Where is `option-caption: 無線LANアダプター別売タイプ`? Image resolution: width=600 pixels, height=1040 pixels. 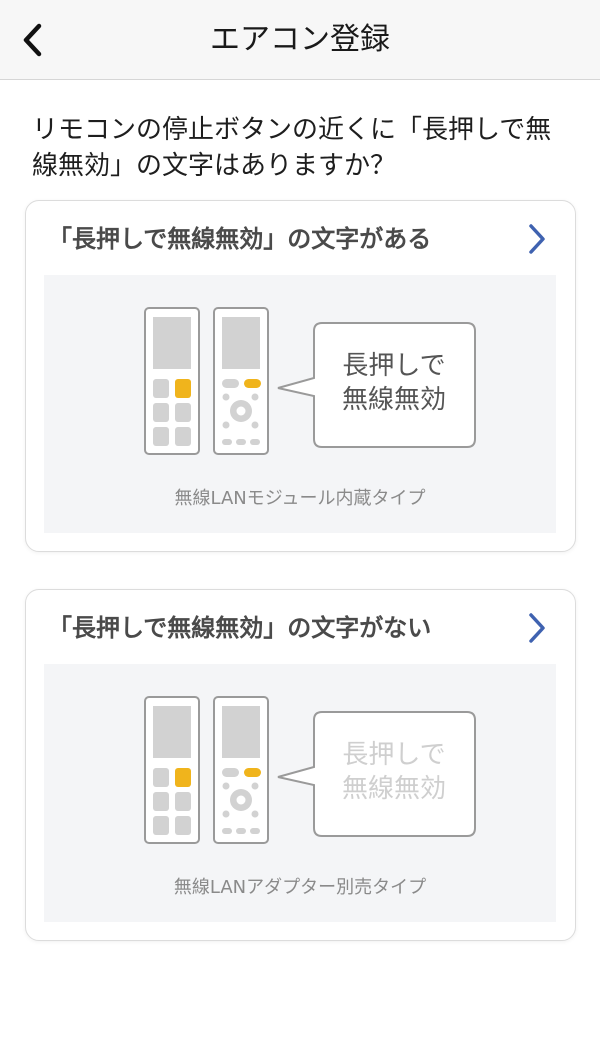
option-caption: 無線LANアダプター別売タイプ is located at coordinates (300, 887).